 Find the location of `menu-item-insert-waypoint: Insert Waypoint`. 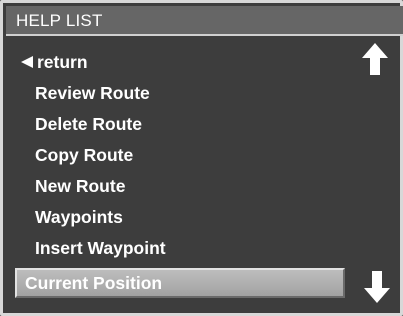

menu-item-insert-waypoint: Insert Waypoint is located at coordinates (90, 248).